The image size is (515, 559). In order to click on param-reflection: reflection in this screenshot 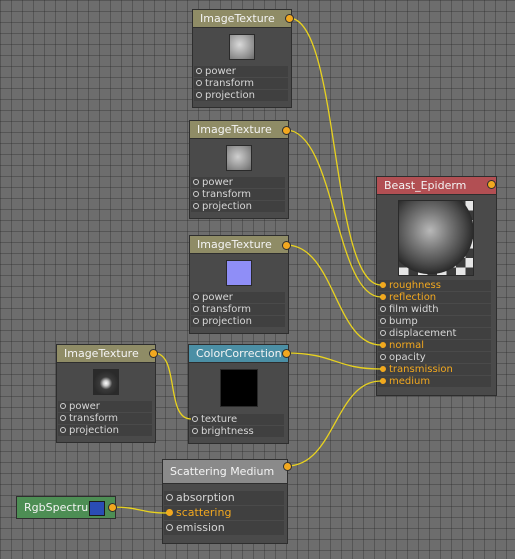, I will do `click(434, 297)`.